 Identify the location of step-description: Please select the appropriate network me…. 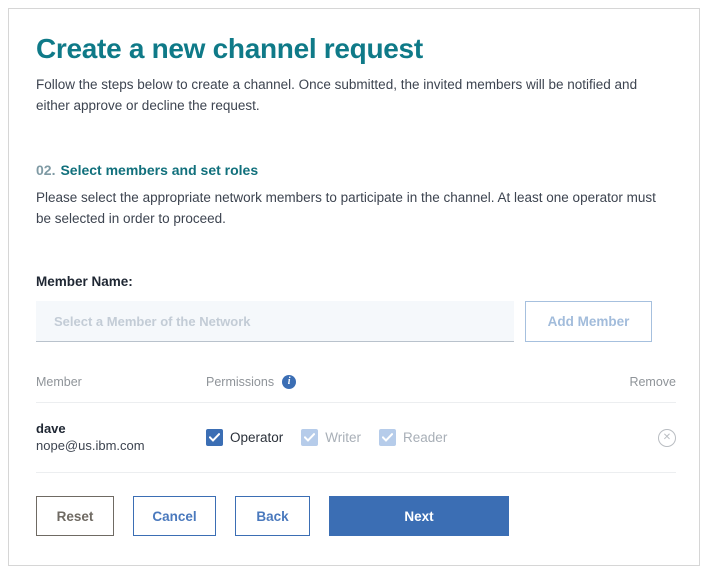
(346, 208).